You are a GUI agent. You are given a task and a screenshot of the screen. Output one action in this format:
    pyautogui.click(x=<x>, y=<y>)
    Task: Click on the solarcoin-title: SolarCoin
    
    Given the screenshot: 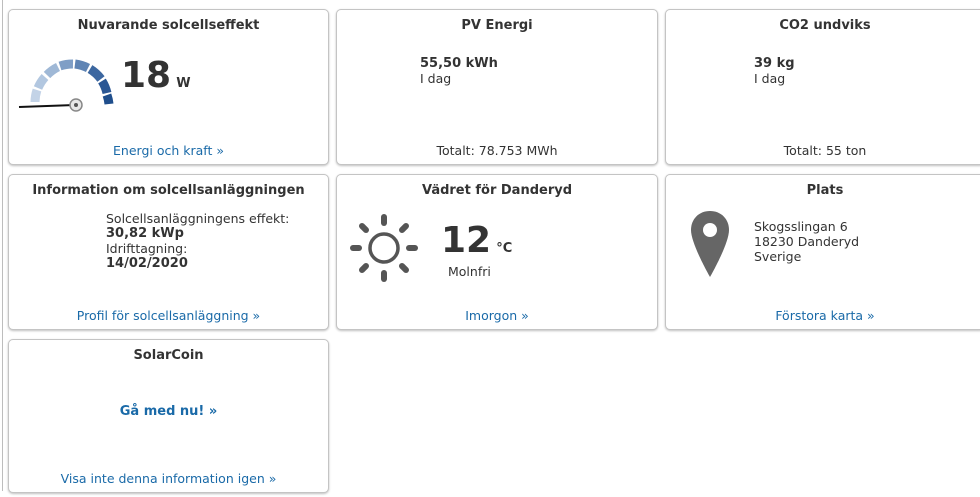 What is the action you would take?
    pyautogui.click(x=168, y=355)
    